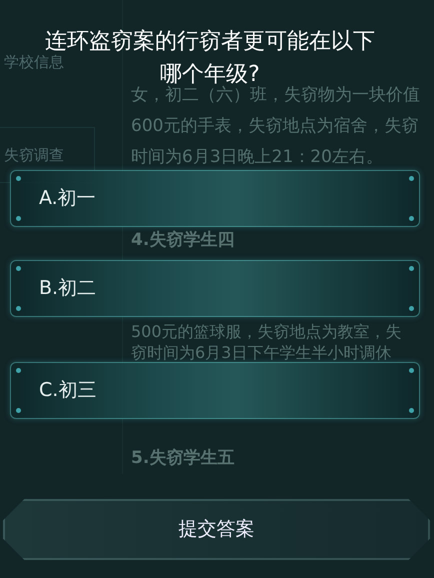  Describe the element at coordinates (215, 390) in the screenshot. I see `answer-option: C.初三` at that location.